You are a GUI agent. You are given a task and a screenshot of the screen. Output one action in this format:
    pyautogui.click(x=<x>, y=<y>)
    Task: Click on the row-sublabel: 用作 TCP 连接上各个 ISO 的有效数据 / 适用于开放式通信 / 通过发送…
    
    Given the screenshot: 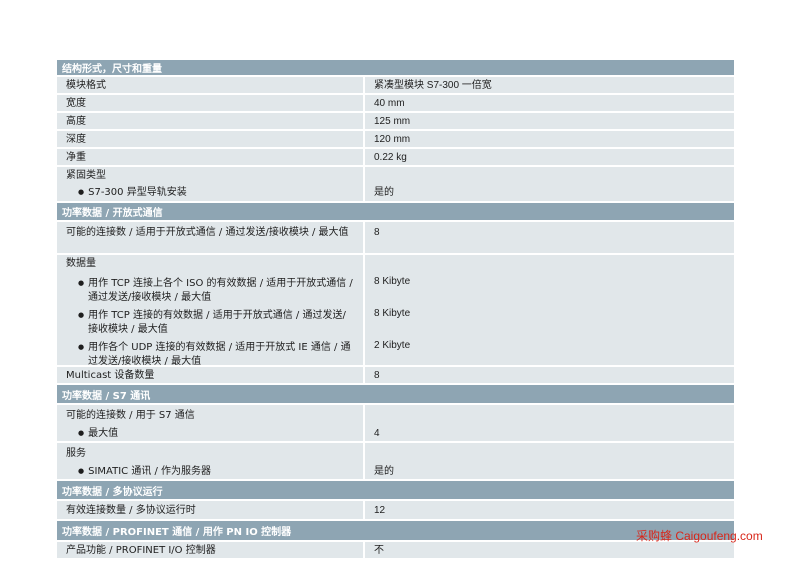 What is the action you would take?
    pyautogui.click(x=210, y=291)
    